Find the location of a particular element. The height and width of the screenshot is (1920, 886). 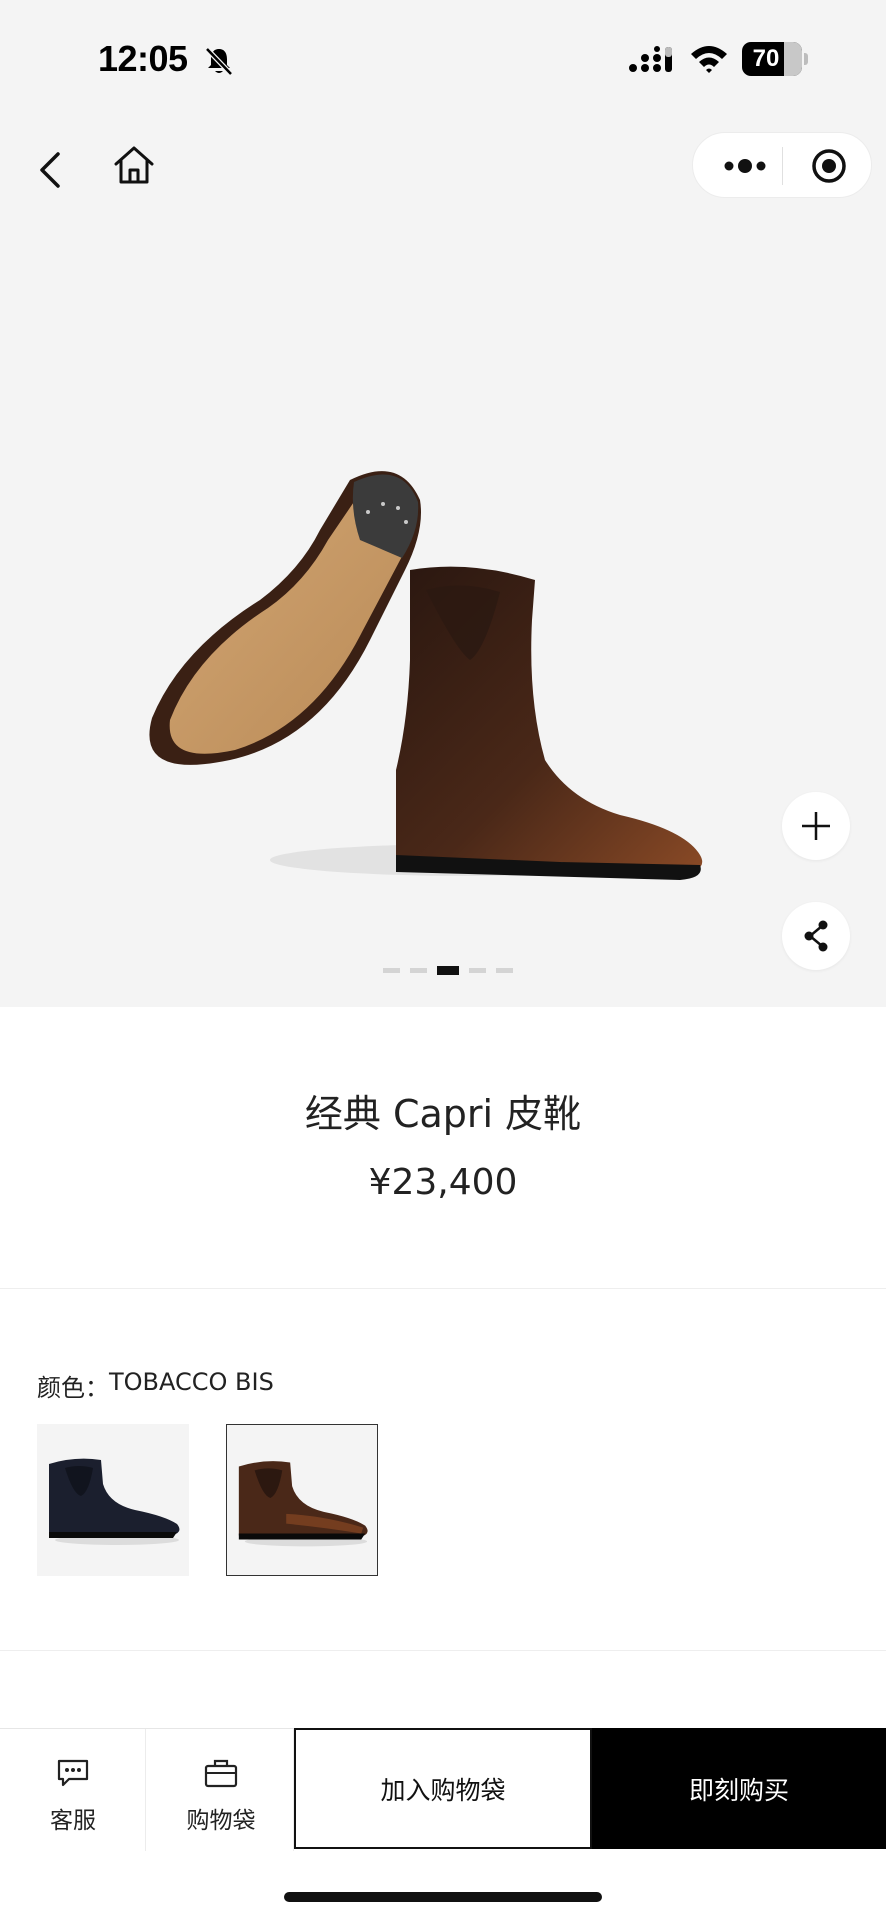

product-title: 经典 Capri 皮靴 is located at coordinates (443, 1114).